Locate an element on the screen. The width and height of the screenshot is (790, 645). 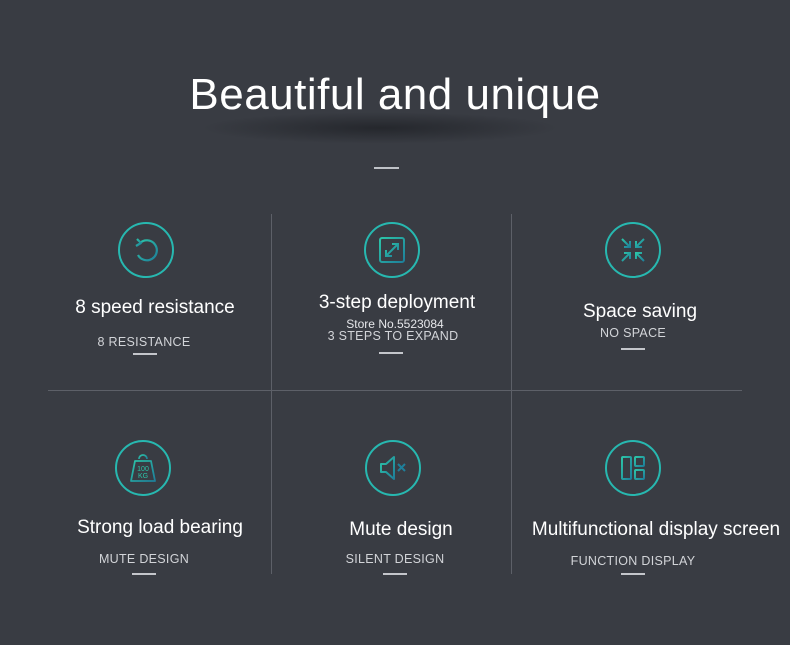
feature-subtitle: FUNCTION DISPLAY is located at coordinates (633, 561).